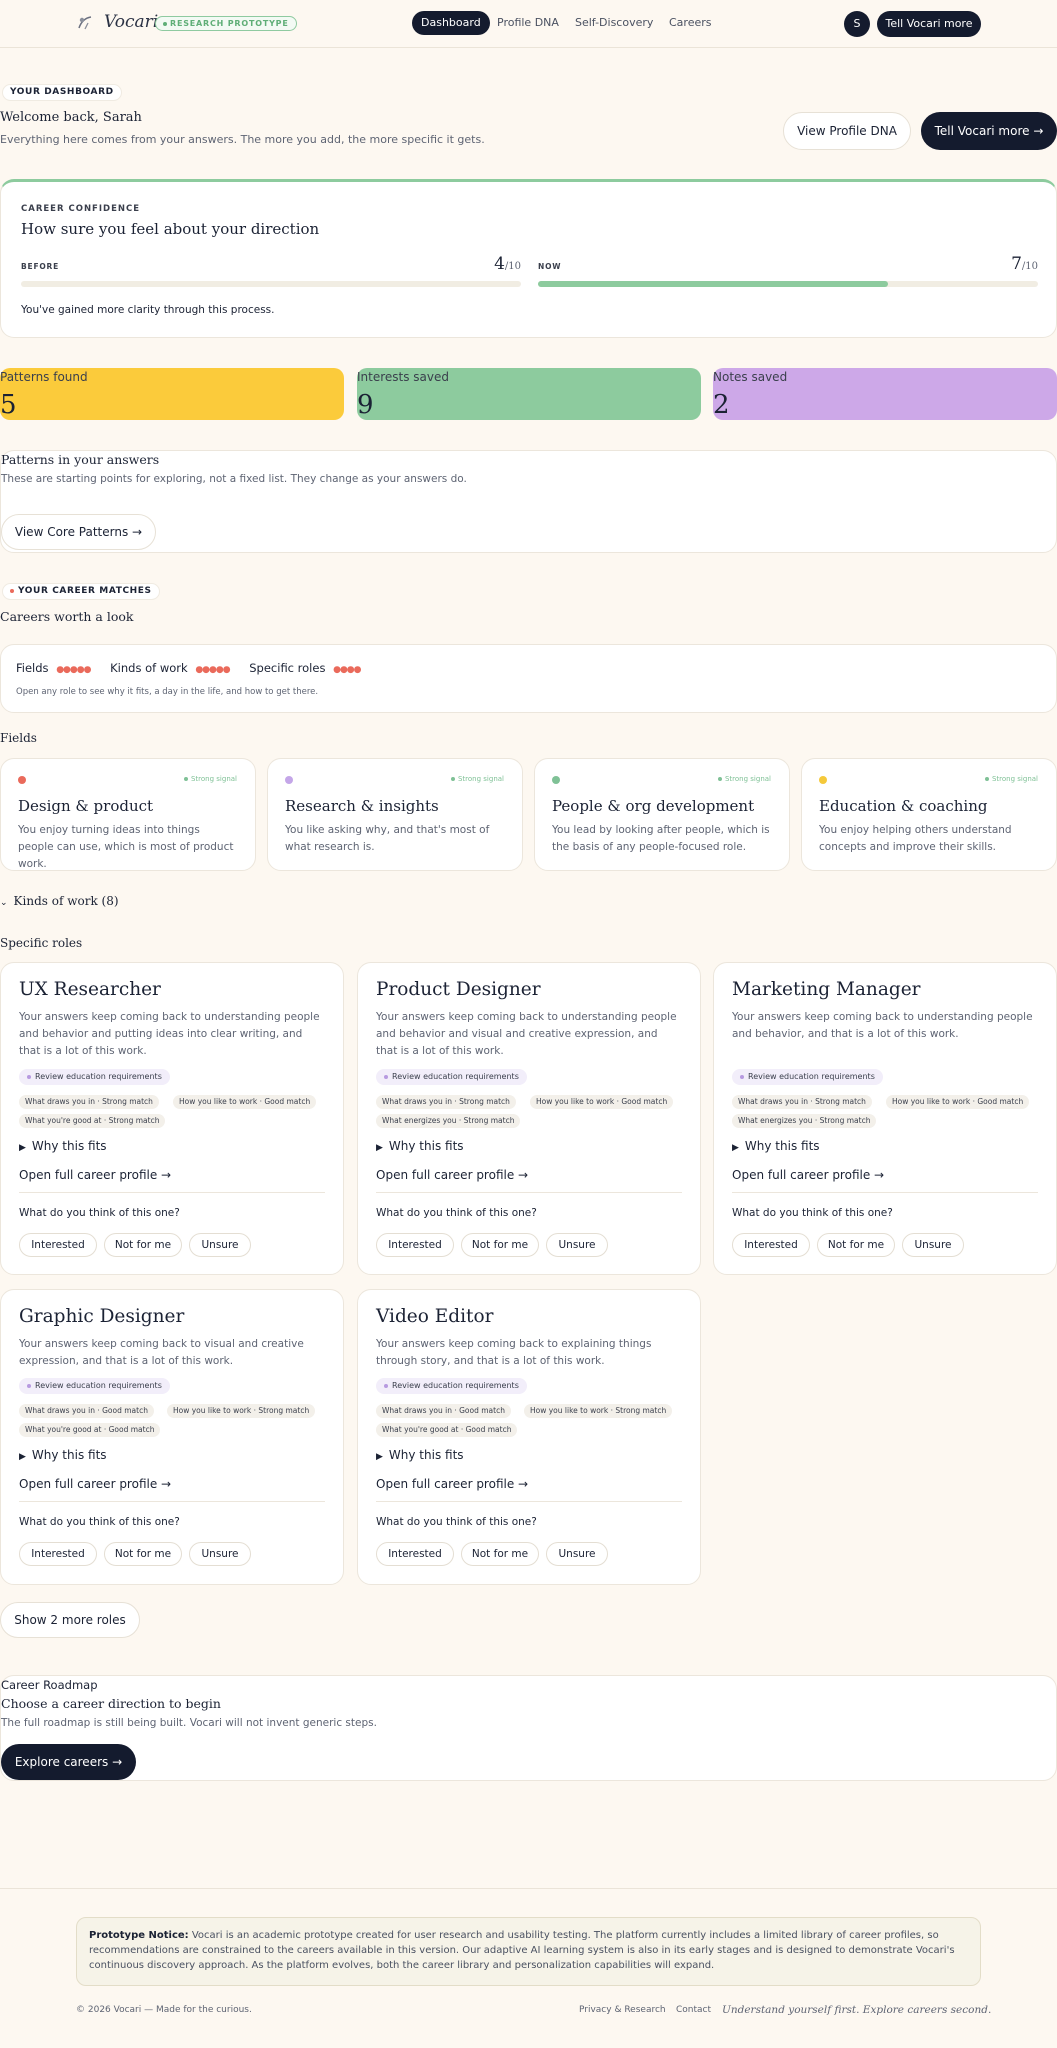 The width and height of the screenshot is (1057, 2048). What do you see at coordinates (170, 229) in the screenshot?
I see `confidence-title: How sure you feel about your direction` at bounding box center [170, 229].